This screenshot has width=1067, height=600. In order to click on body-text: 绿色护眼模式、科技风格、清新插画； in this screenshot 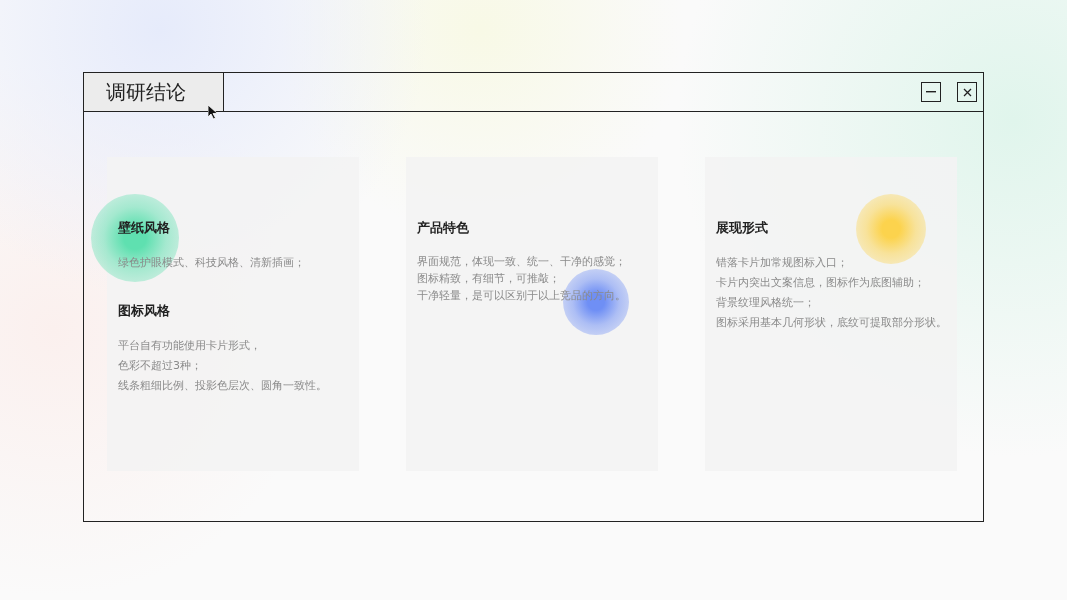, I will do `click(212, 263)`.